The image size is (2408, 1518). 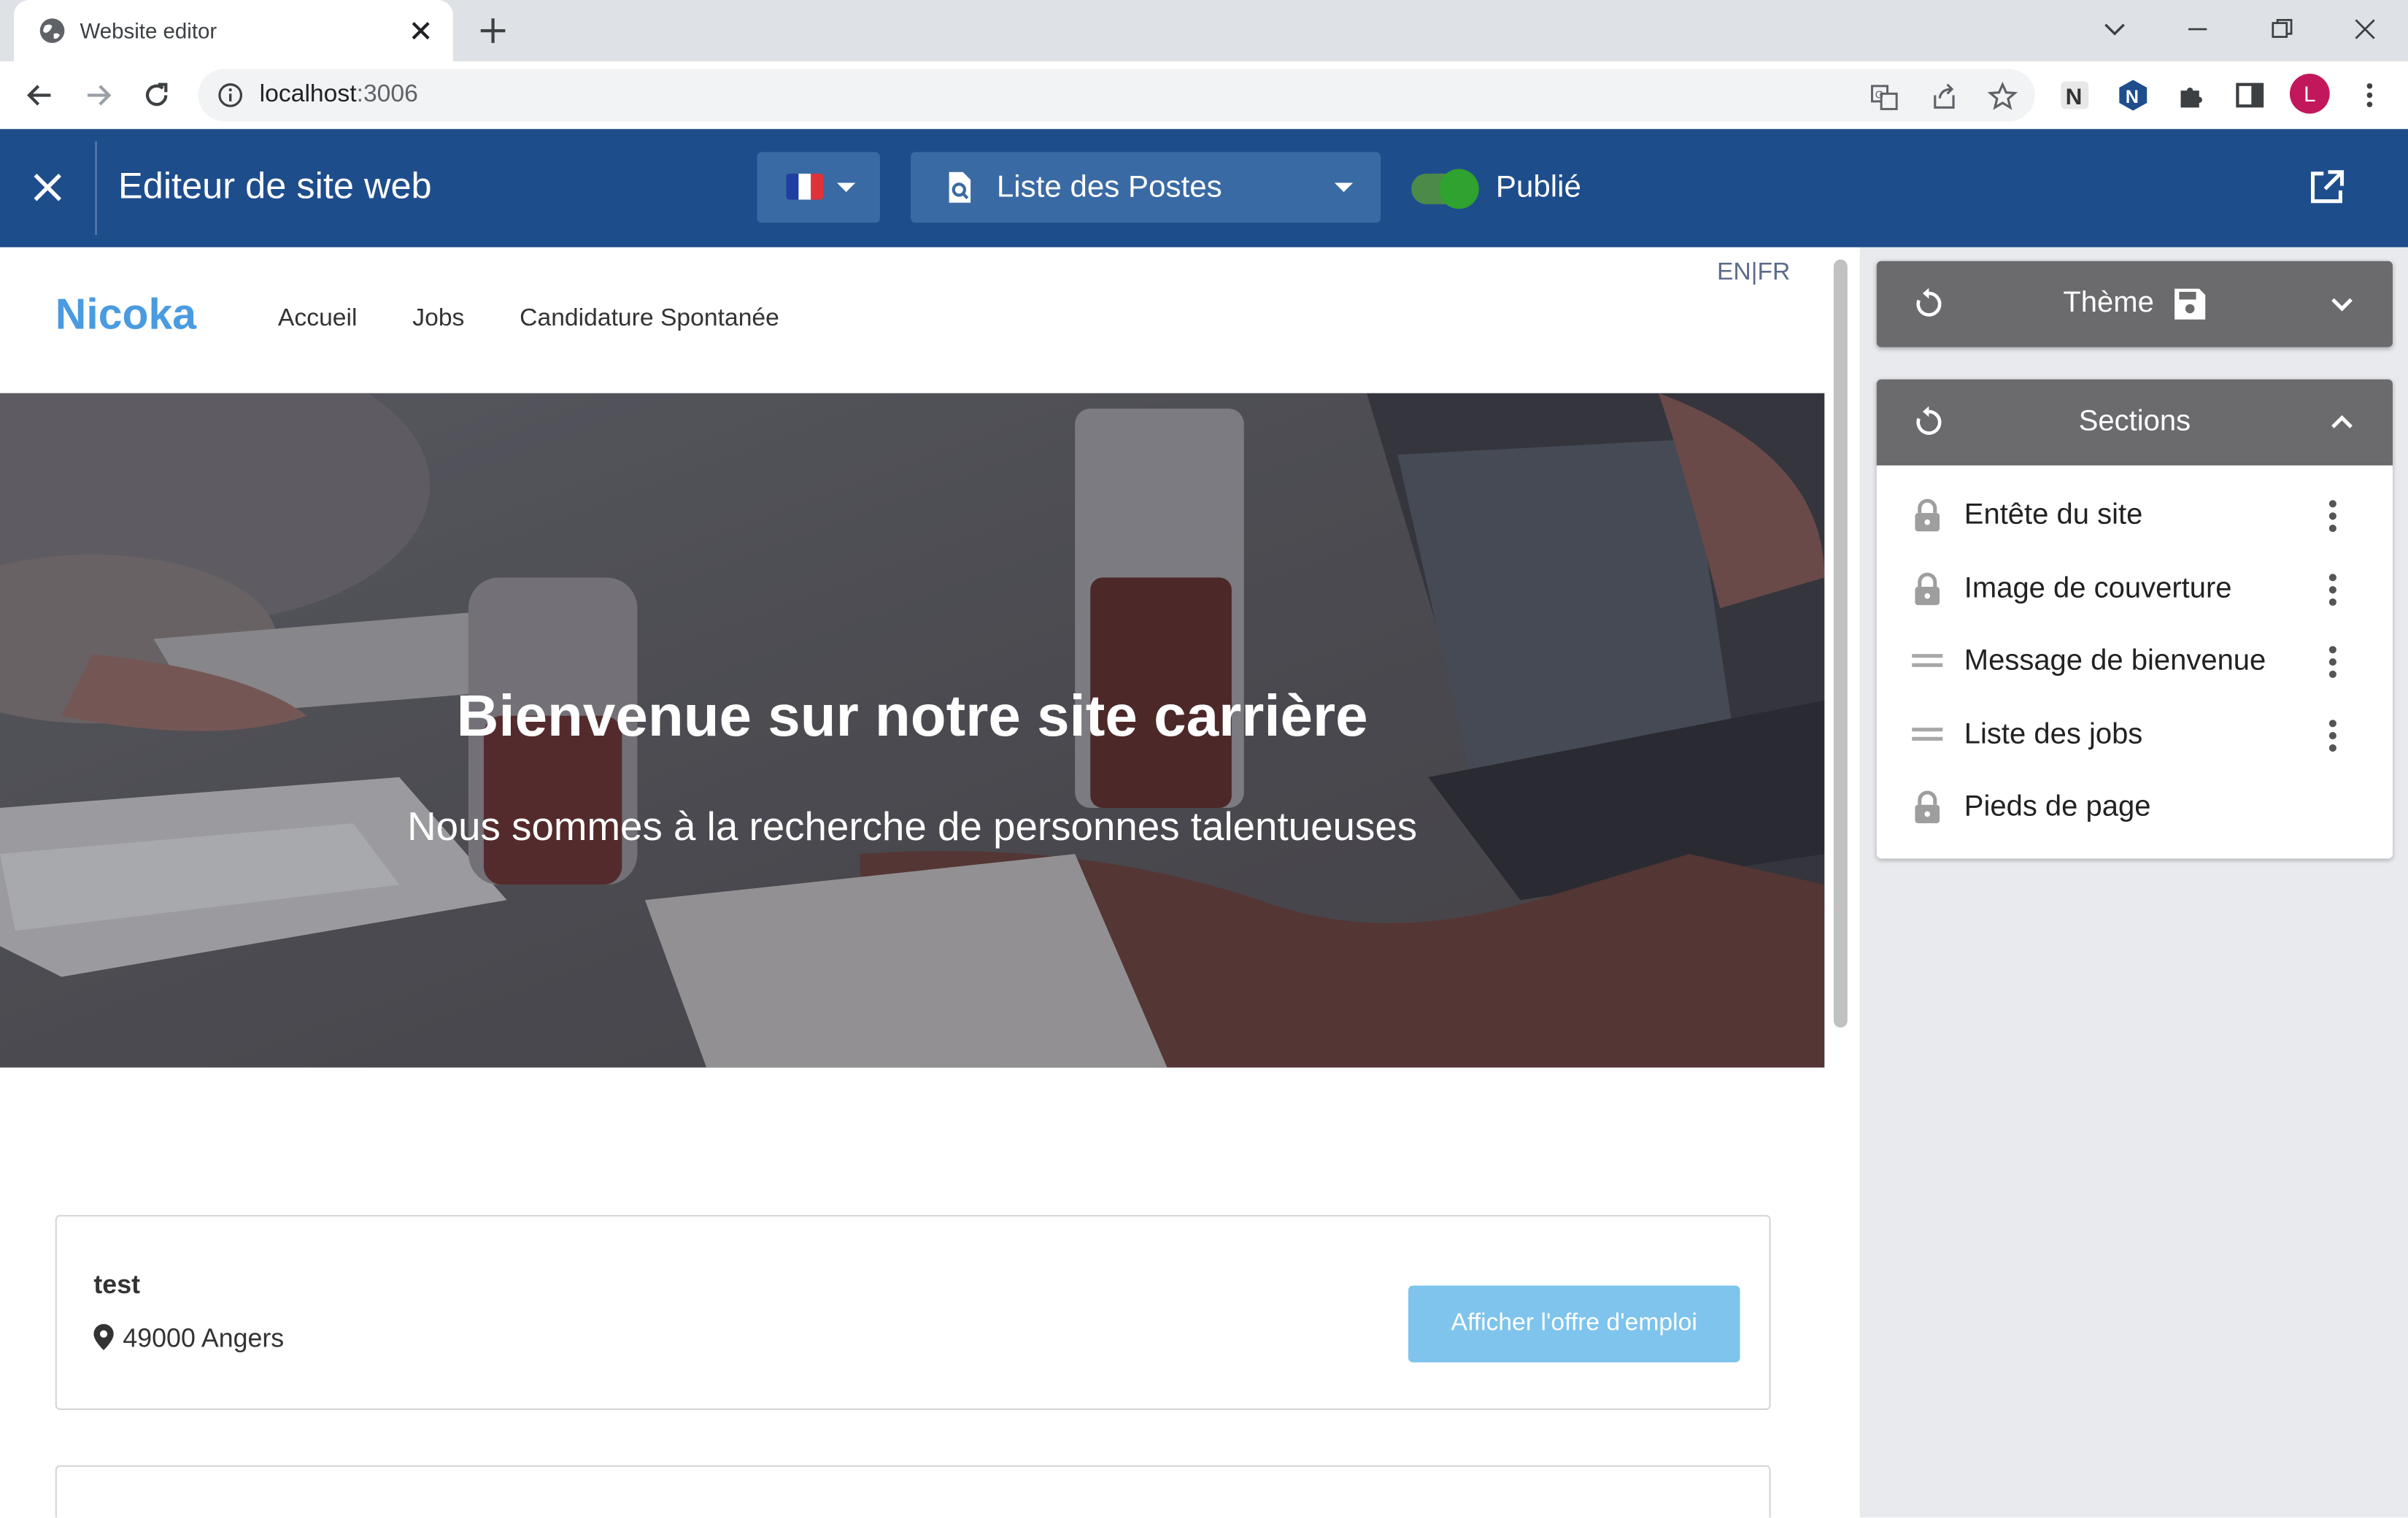 I want to click on chevron-down-icon, so click(x=2342, y=304).